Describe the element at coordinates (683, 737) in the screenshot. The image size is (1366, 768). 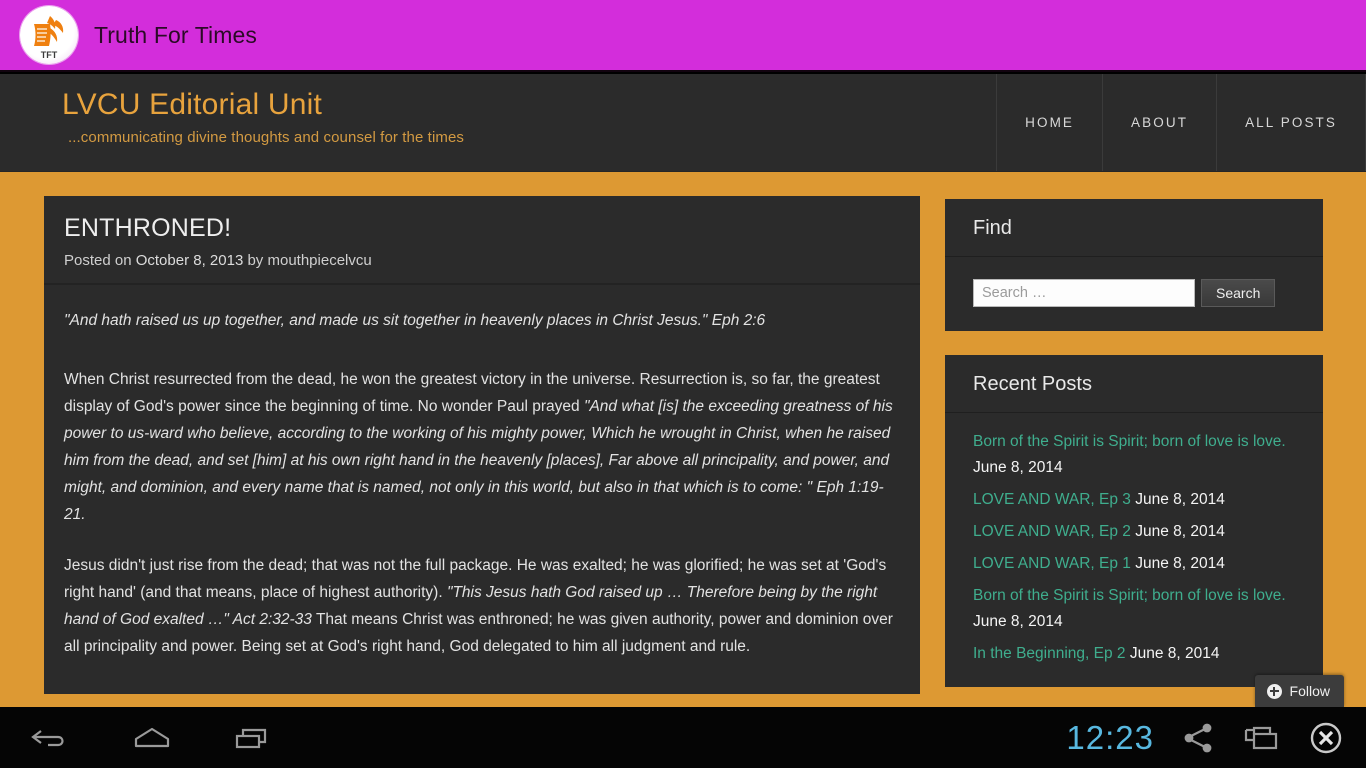
I see `android-system-bar: 12:23` at that location.